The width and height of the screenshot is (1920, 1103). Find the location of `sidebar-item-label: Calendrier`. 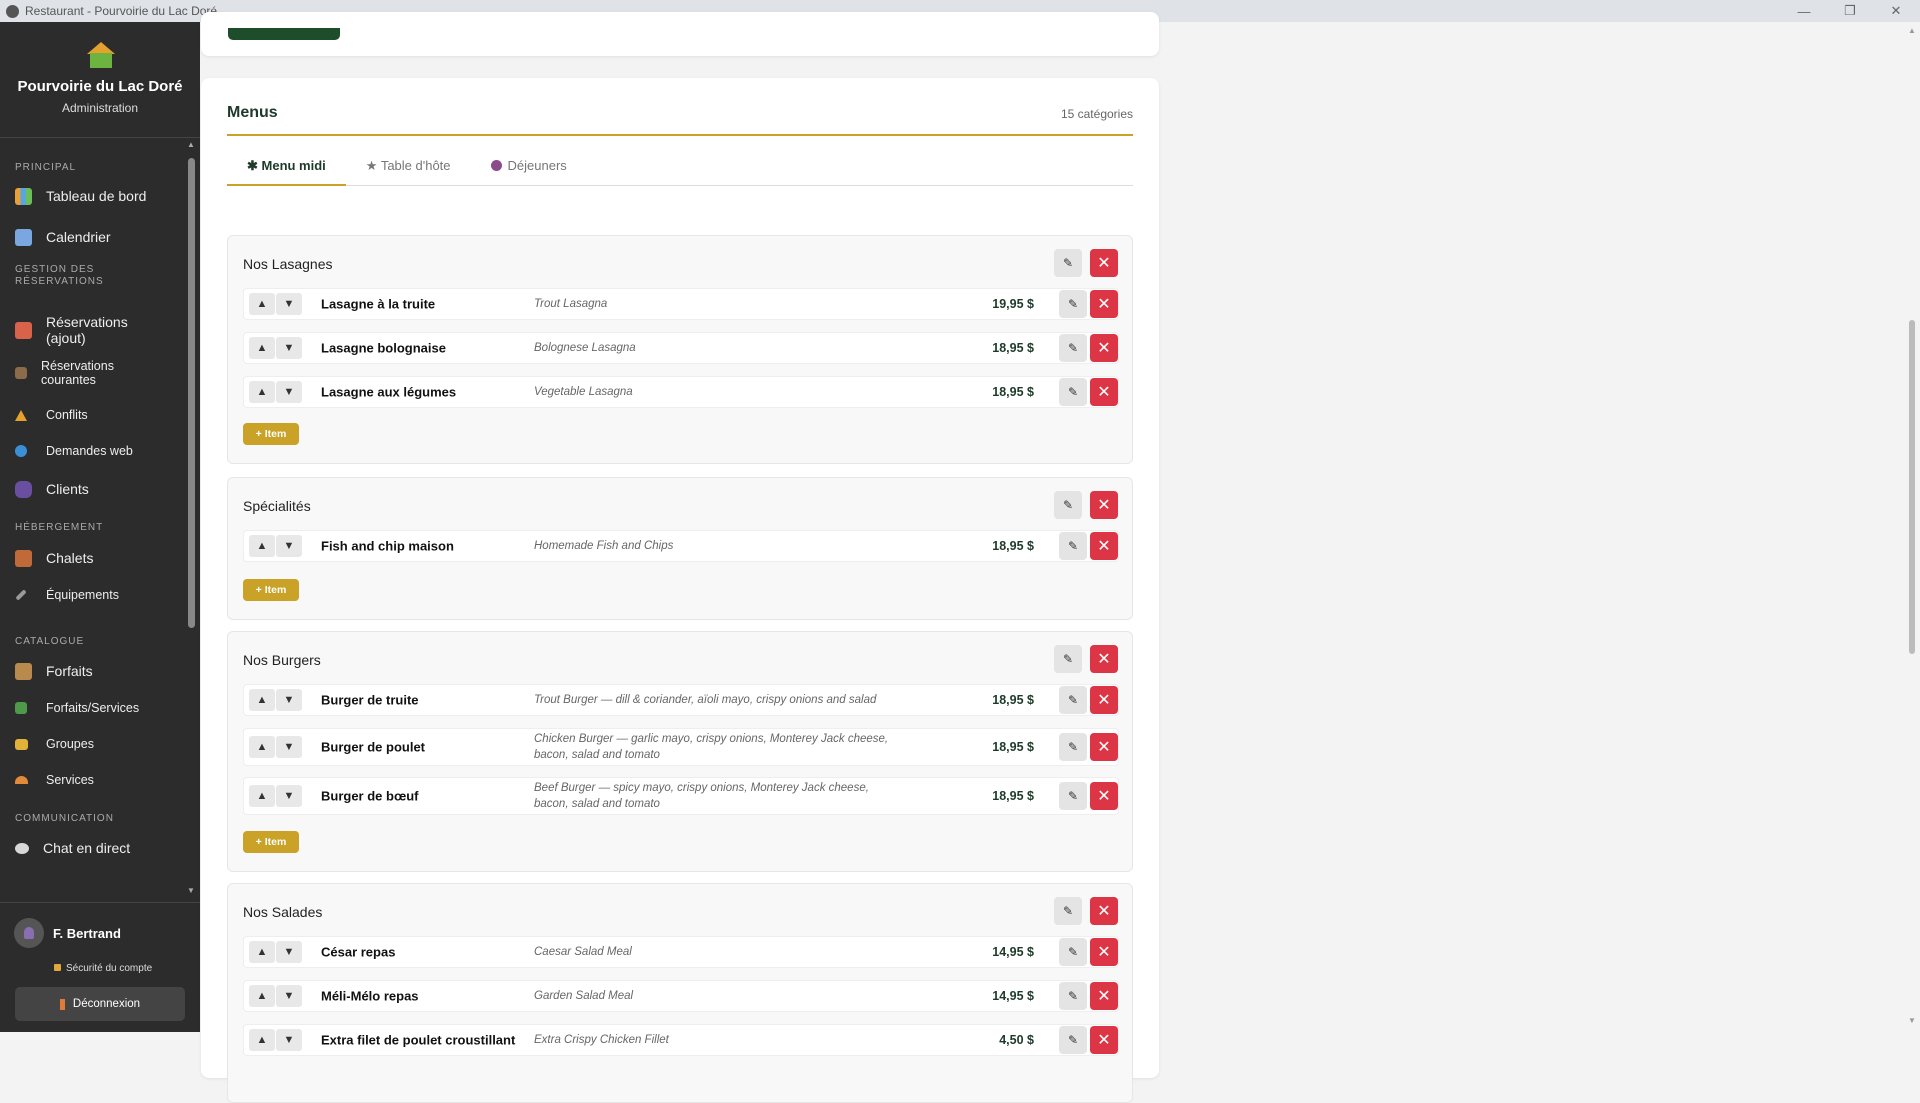

sidebar-item-label: Calendrier is located at coordinates (78, 237).